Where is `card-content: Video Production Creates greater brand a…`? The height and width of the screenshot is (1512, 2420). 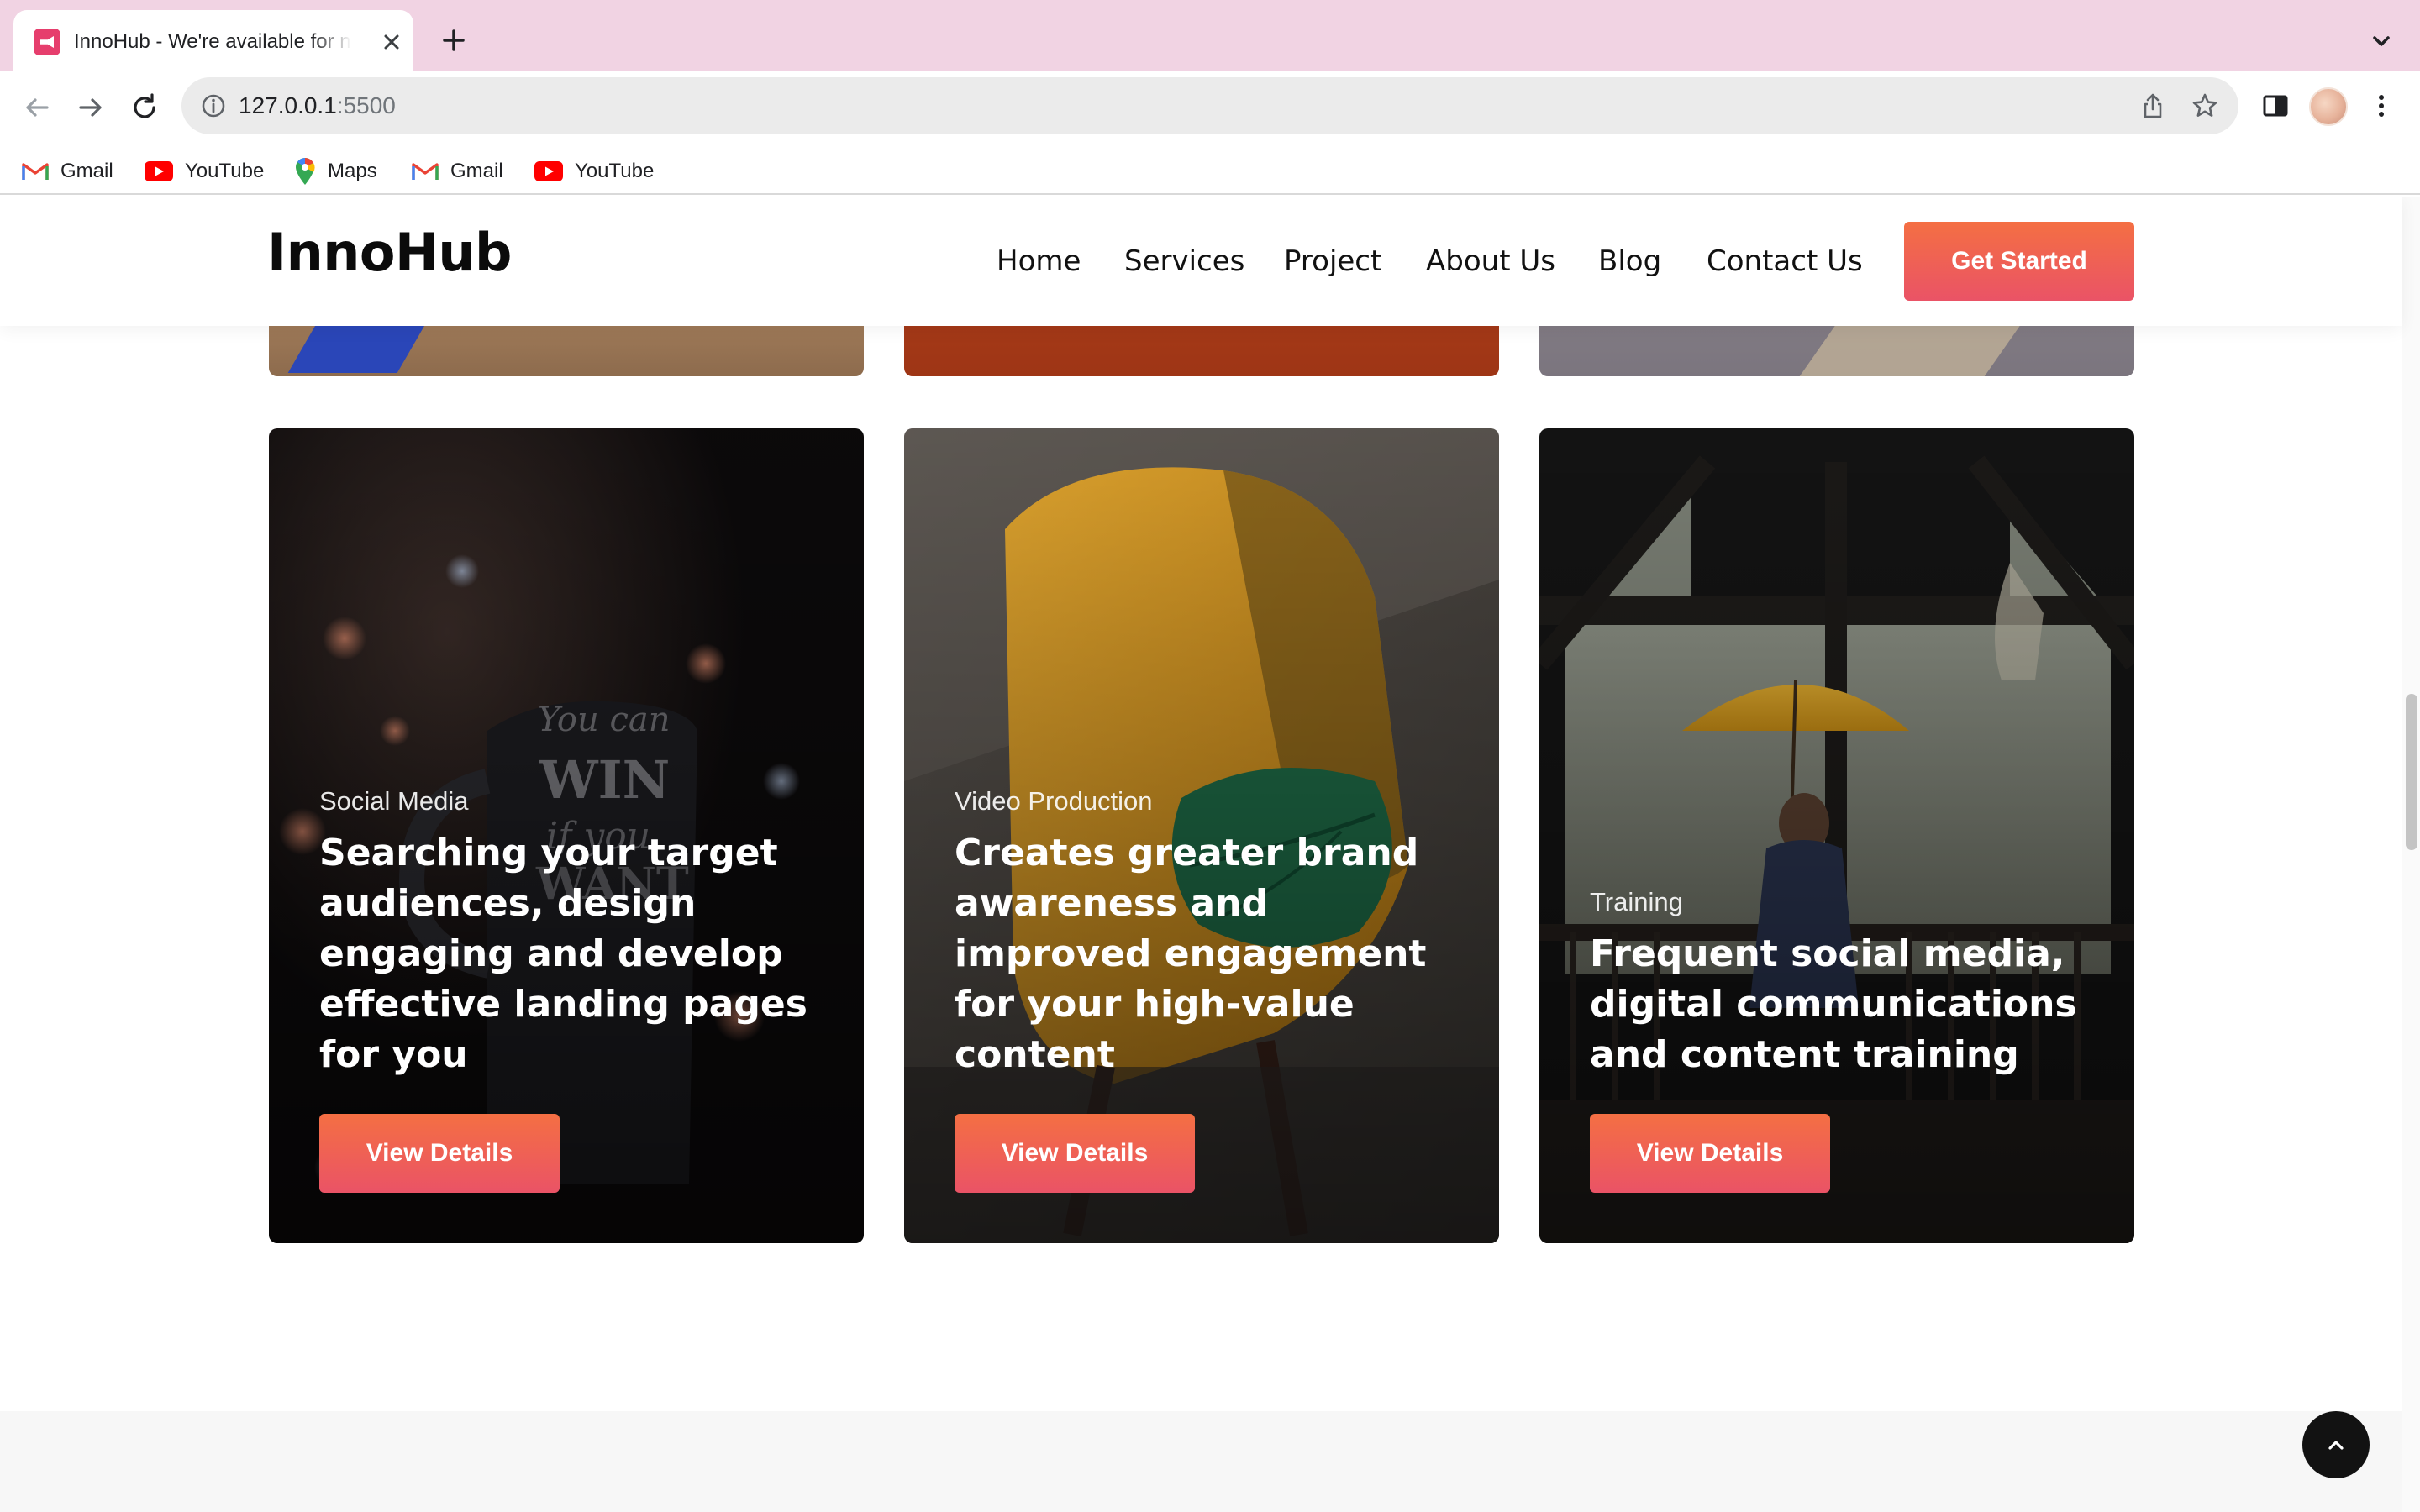 card-content: Video Production Creates greater brand a… is located at coordinates (1202, 989).